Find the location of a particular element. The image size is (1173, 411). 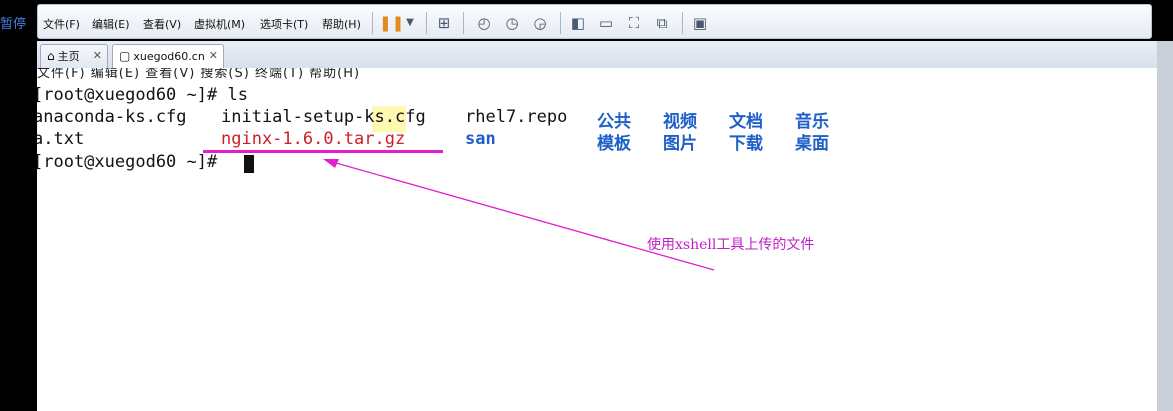

annotation-arrow is located at coordinates (519, 215).